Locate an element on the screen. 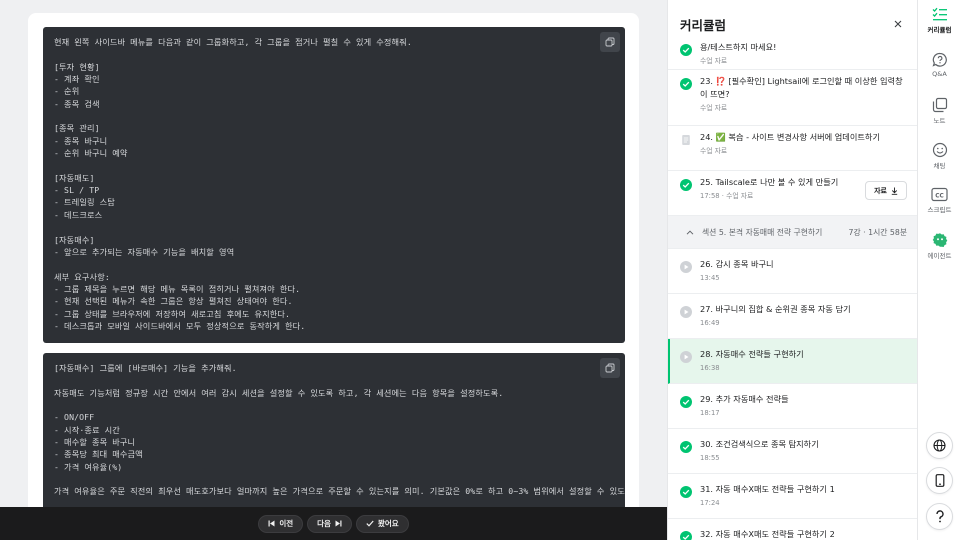 This screenshot has width=960, height=540. curriculum-item: 24. ✅ 복습 - 사이트 변경사항 서버에 업데이트하기수업 자료 is located at coordinates (792, 148).